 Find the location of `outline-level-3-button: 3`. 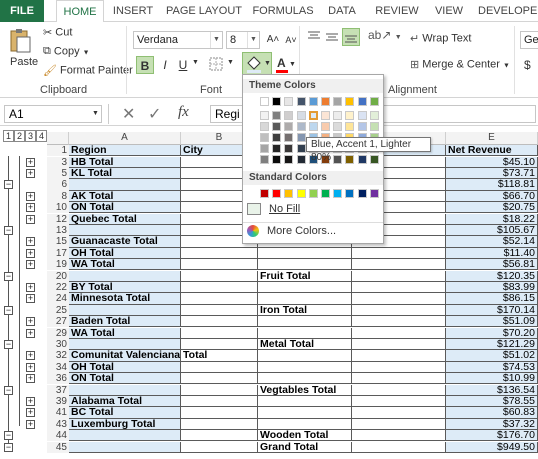

outline-level-3-button: 3 is located at coordinates (30, 136).